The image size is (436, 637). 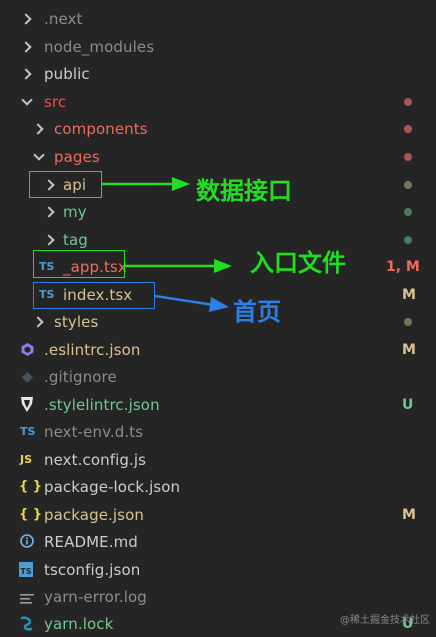 What do you see at coordinates (184, 300) in the screenshot?
I see `index-arrow` at bounding box center [184, 300].